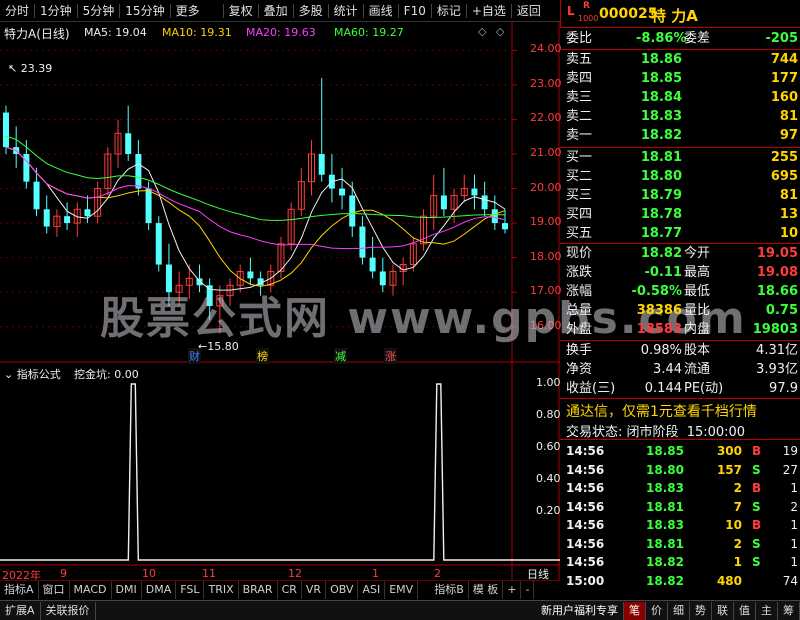  What do you see at coordinates (682, 234) in the screenshot?
I see `buy-level-row: 买五 18.77 10` at bounding box center [682, 234].